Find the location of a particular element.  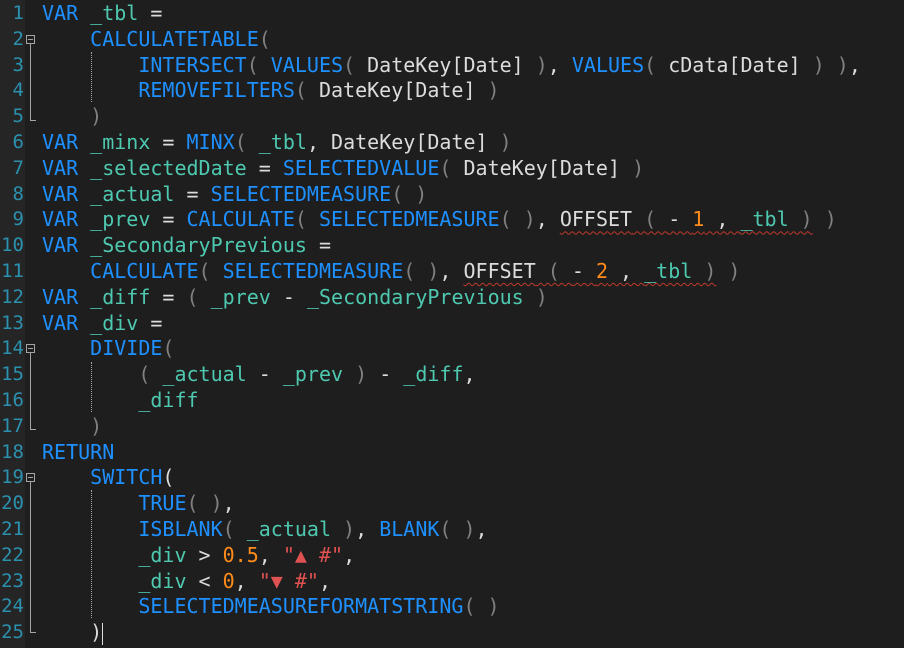

token-t: = is located at coordinates (192, 193).